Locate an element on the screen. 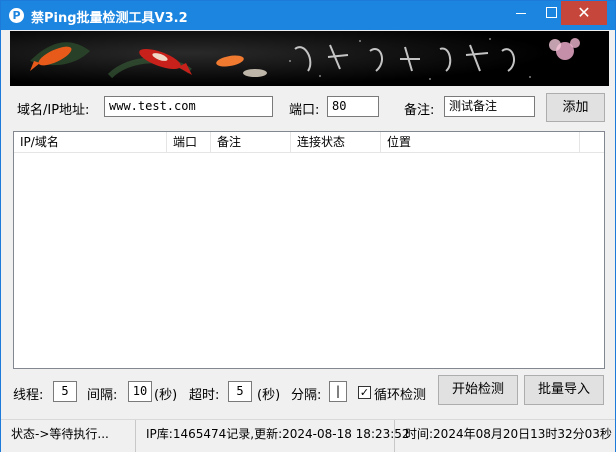 This screenshot has height=452, width=616. domain-input: www.test.com is located at coordinates (188, 106).